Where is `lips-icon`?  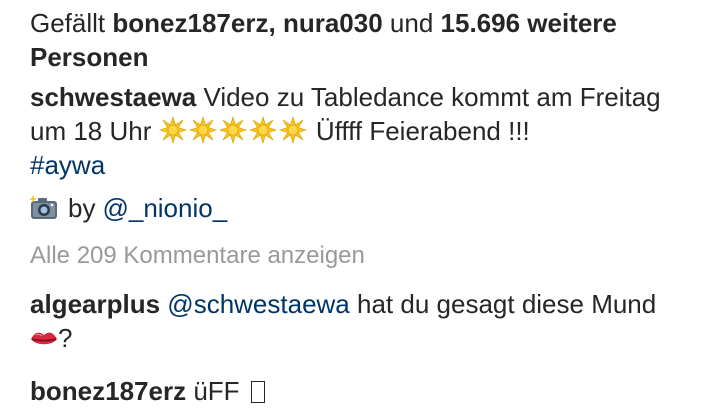 lips-icon is located at coordinates (44, 338).